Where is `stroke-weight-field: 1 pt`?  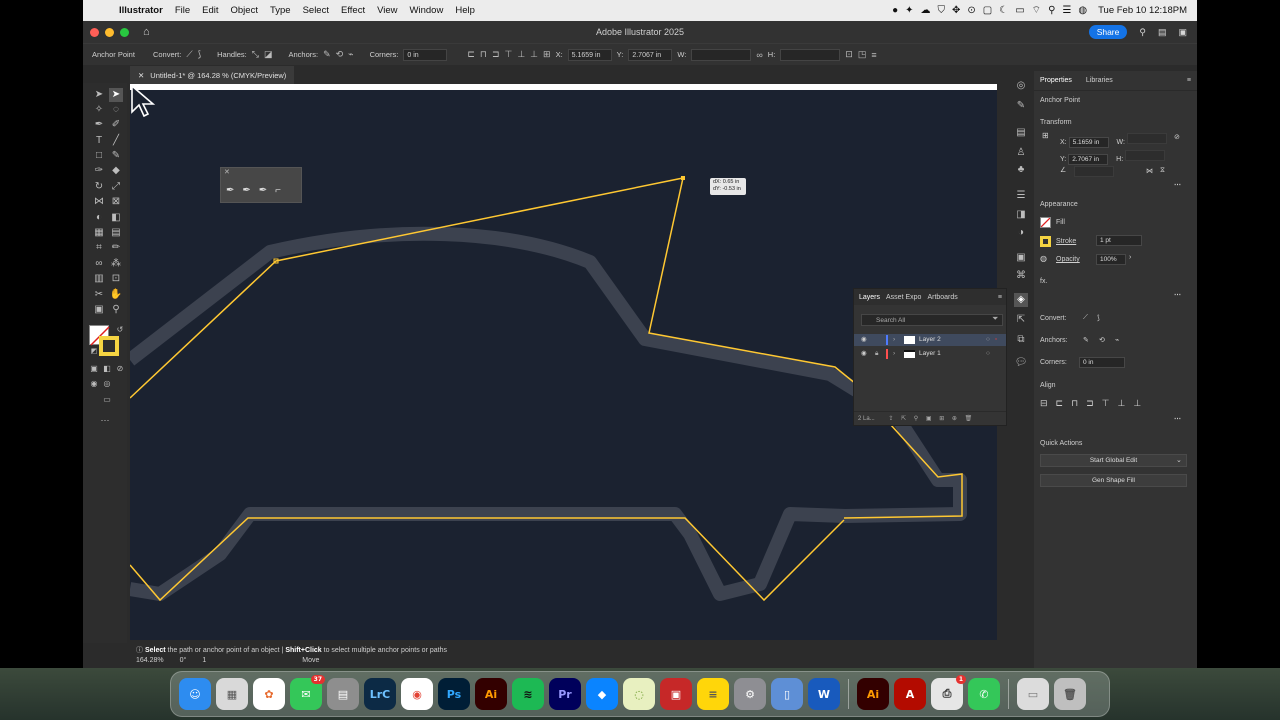
stroke-weight-field: 1 pt is located at coordinates (1119, 240).